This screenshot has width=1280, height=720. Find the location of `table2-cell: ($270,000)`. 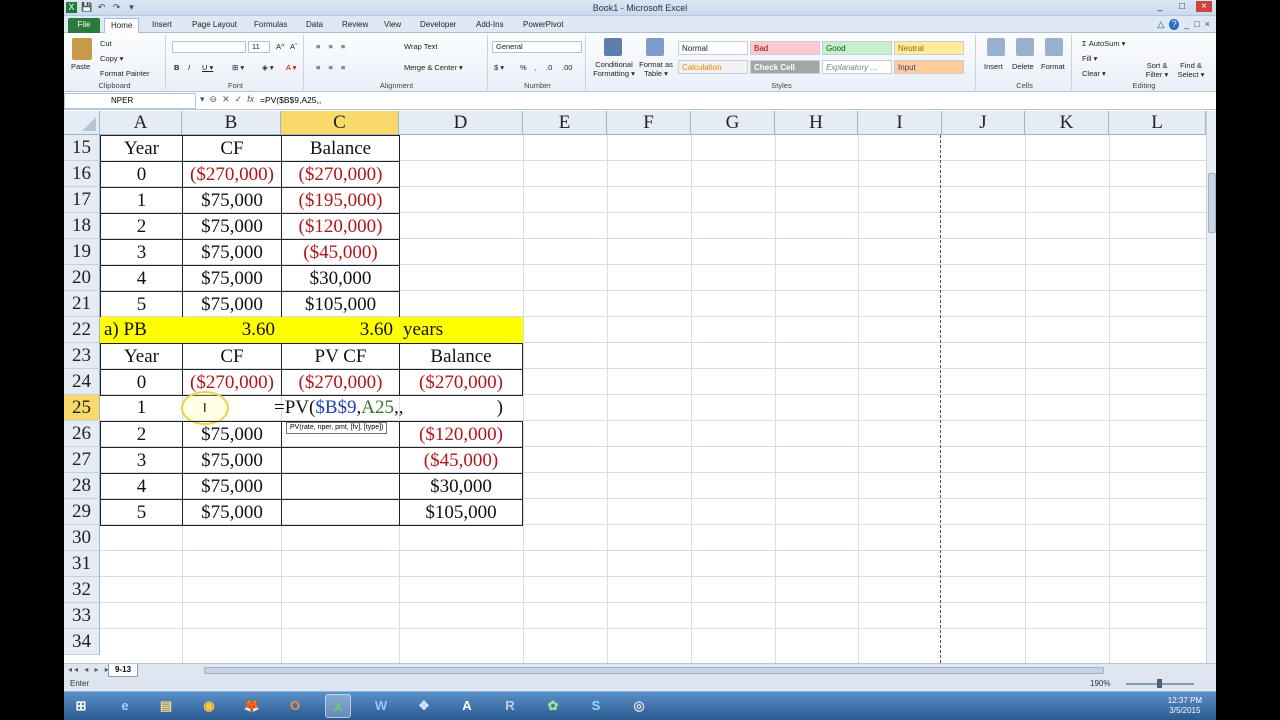

table2-cell: ($270,000) is located at coordinates (340, 382).